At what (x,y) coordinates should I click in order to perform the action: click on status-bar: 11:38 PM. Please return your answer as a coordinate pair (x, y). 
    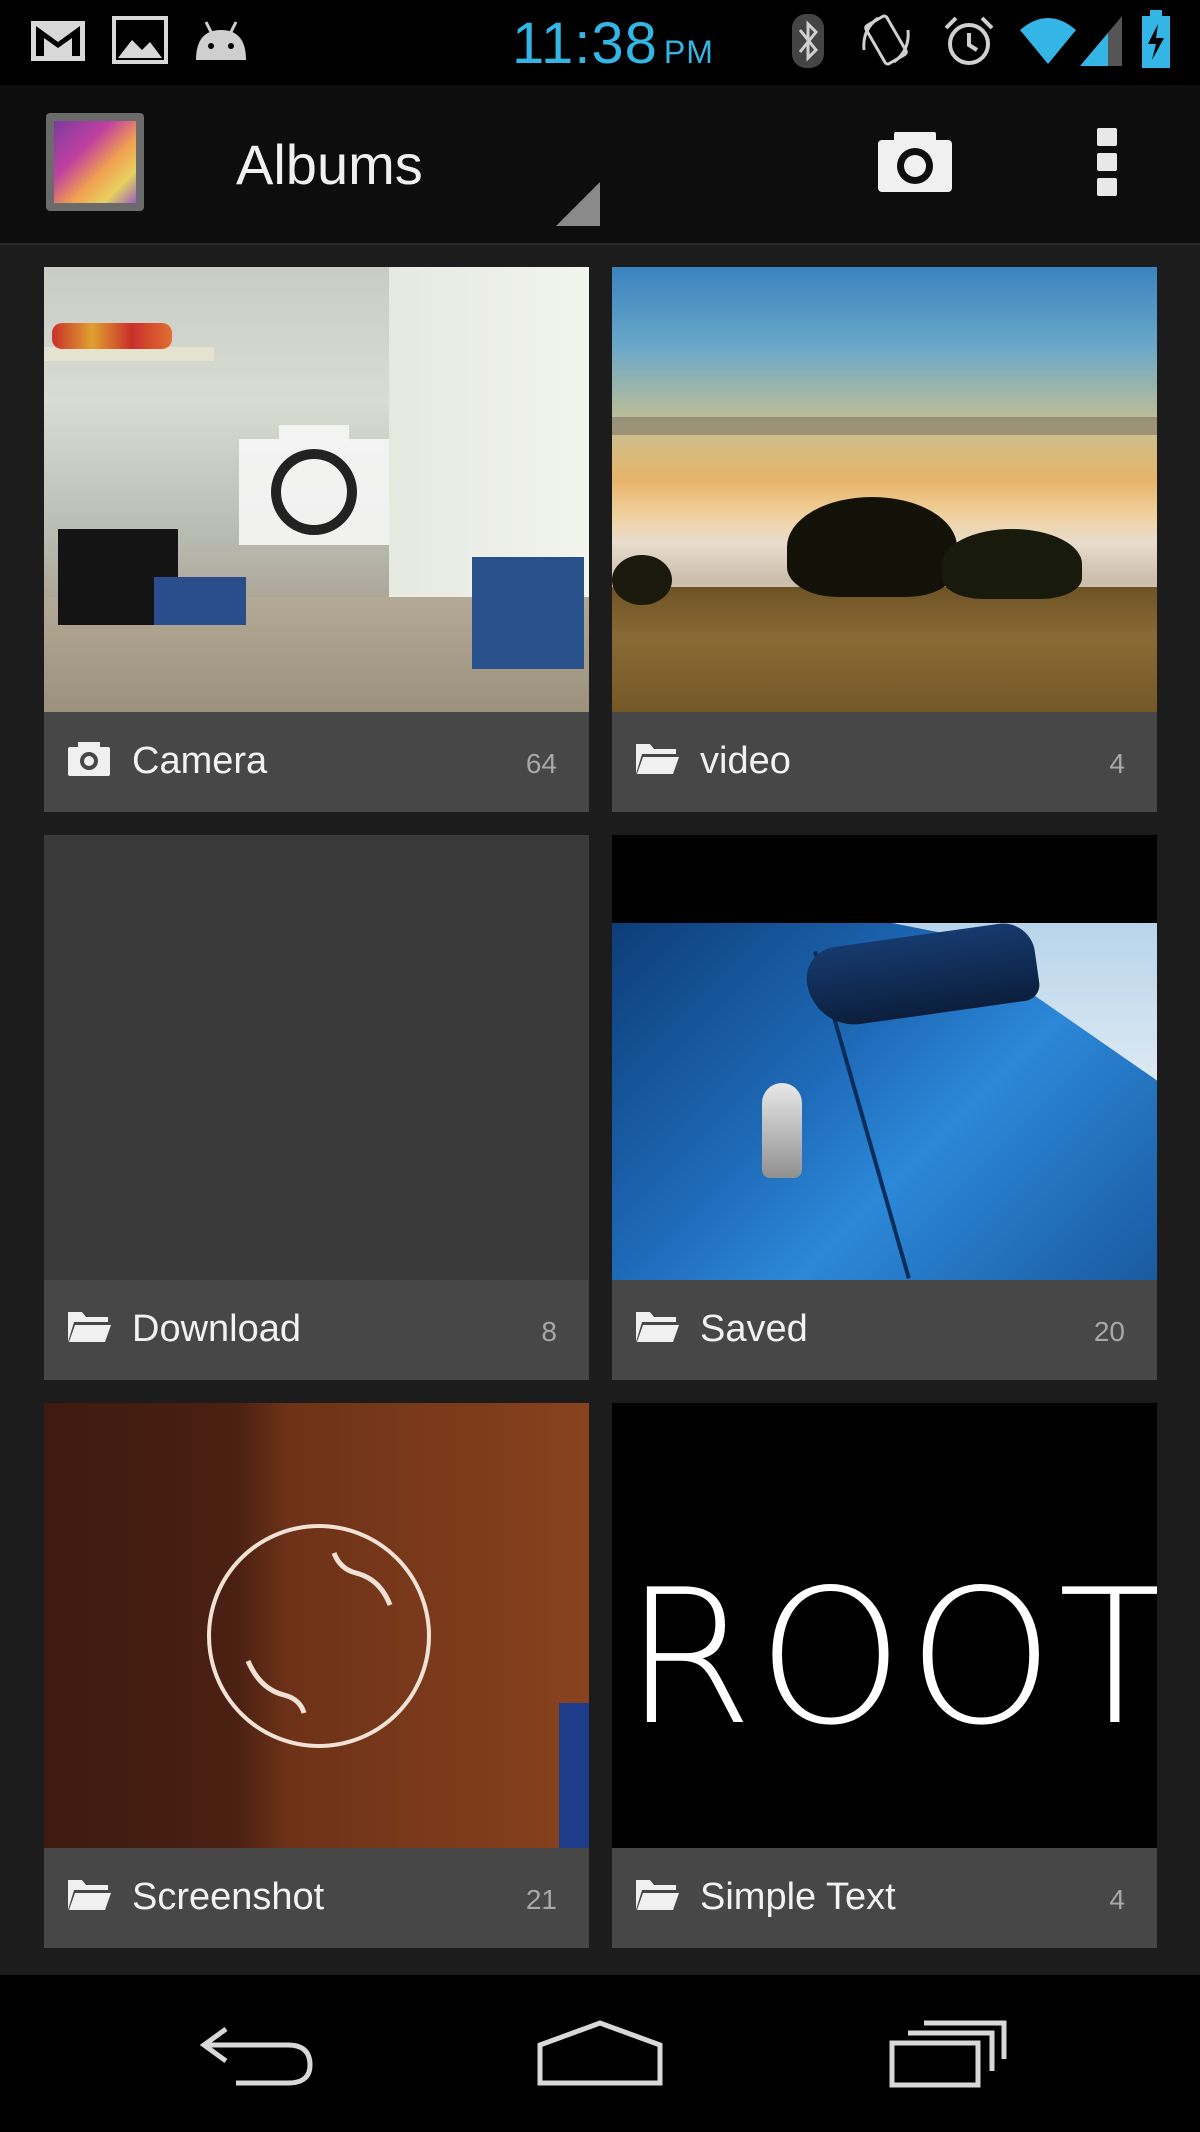
    Looking at the image, I should click on (600, 42).